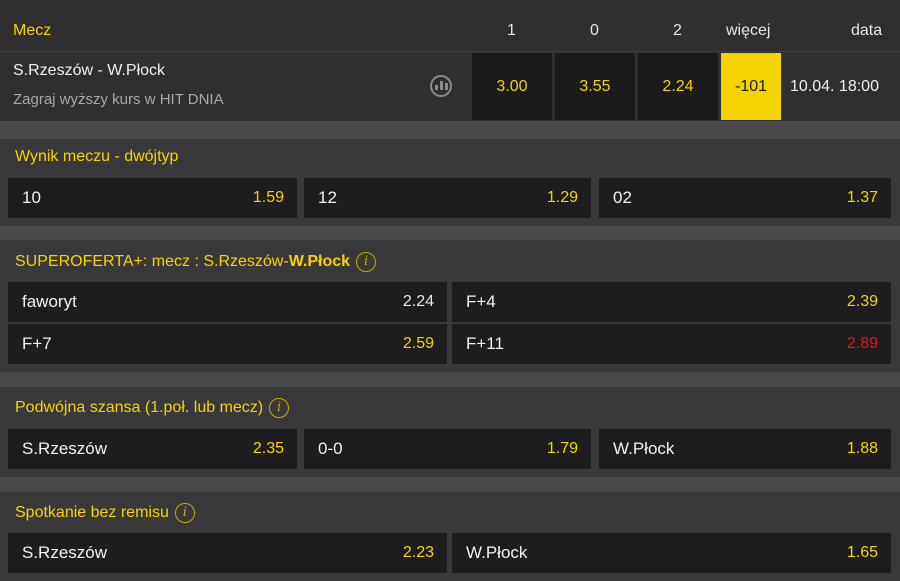 The width and height of the screenshot is (900, 581). What do you see at coordinates (268, 448) in the screenshot?
I see `bet-option-odd: 2.35` at bounding box center [268, 448].